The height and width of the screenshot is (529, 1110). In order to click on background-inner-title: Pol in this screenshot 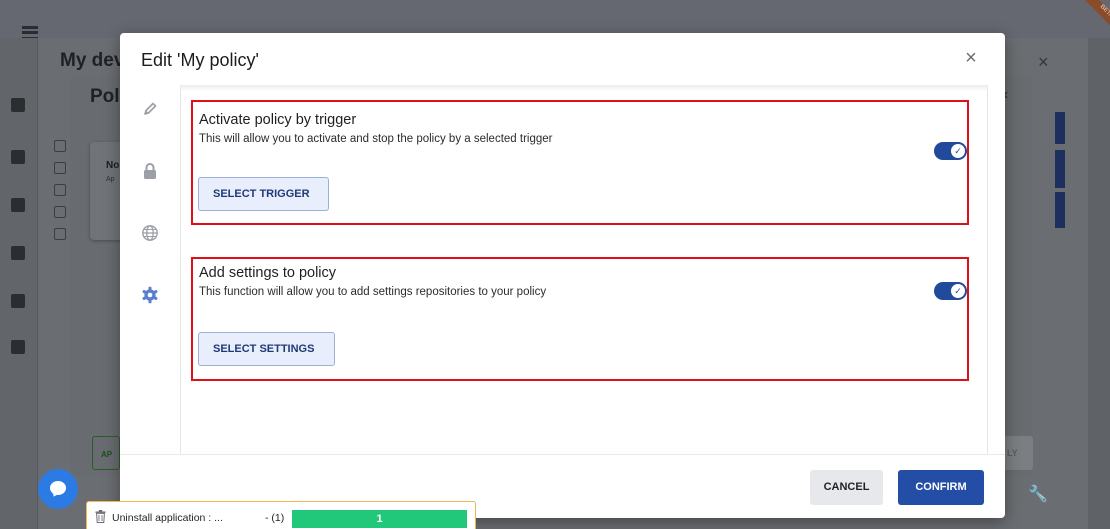, I will do `click(105, 96)`.